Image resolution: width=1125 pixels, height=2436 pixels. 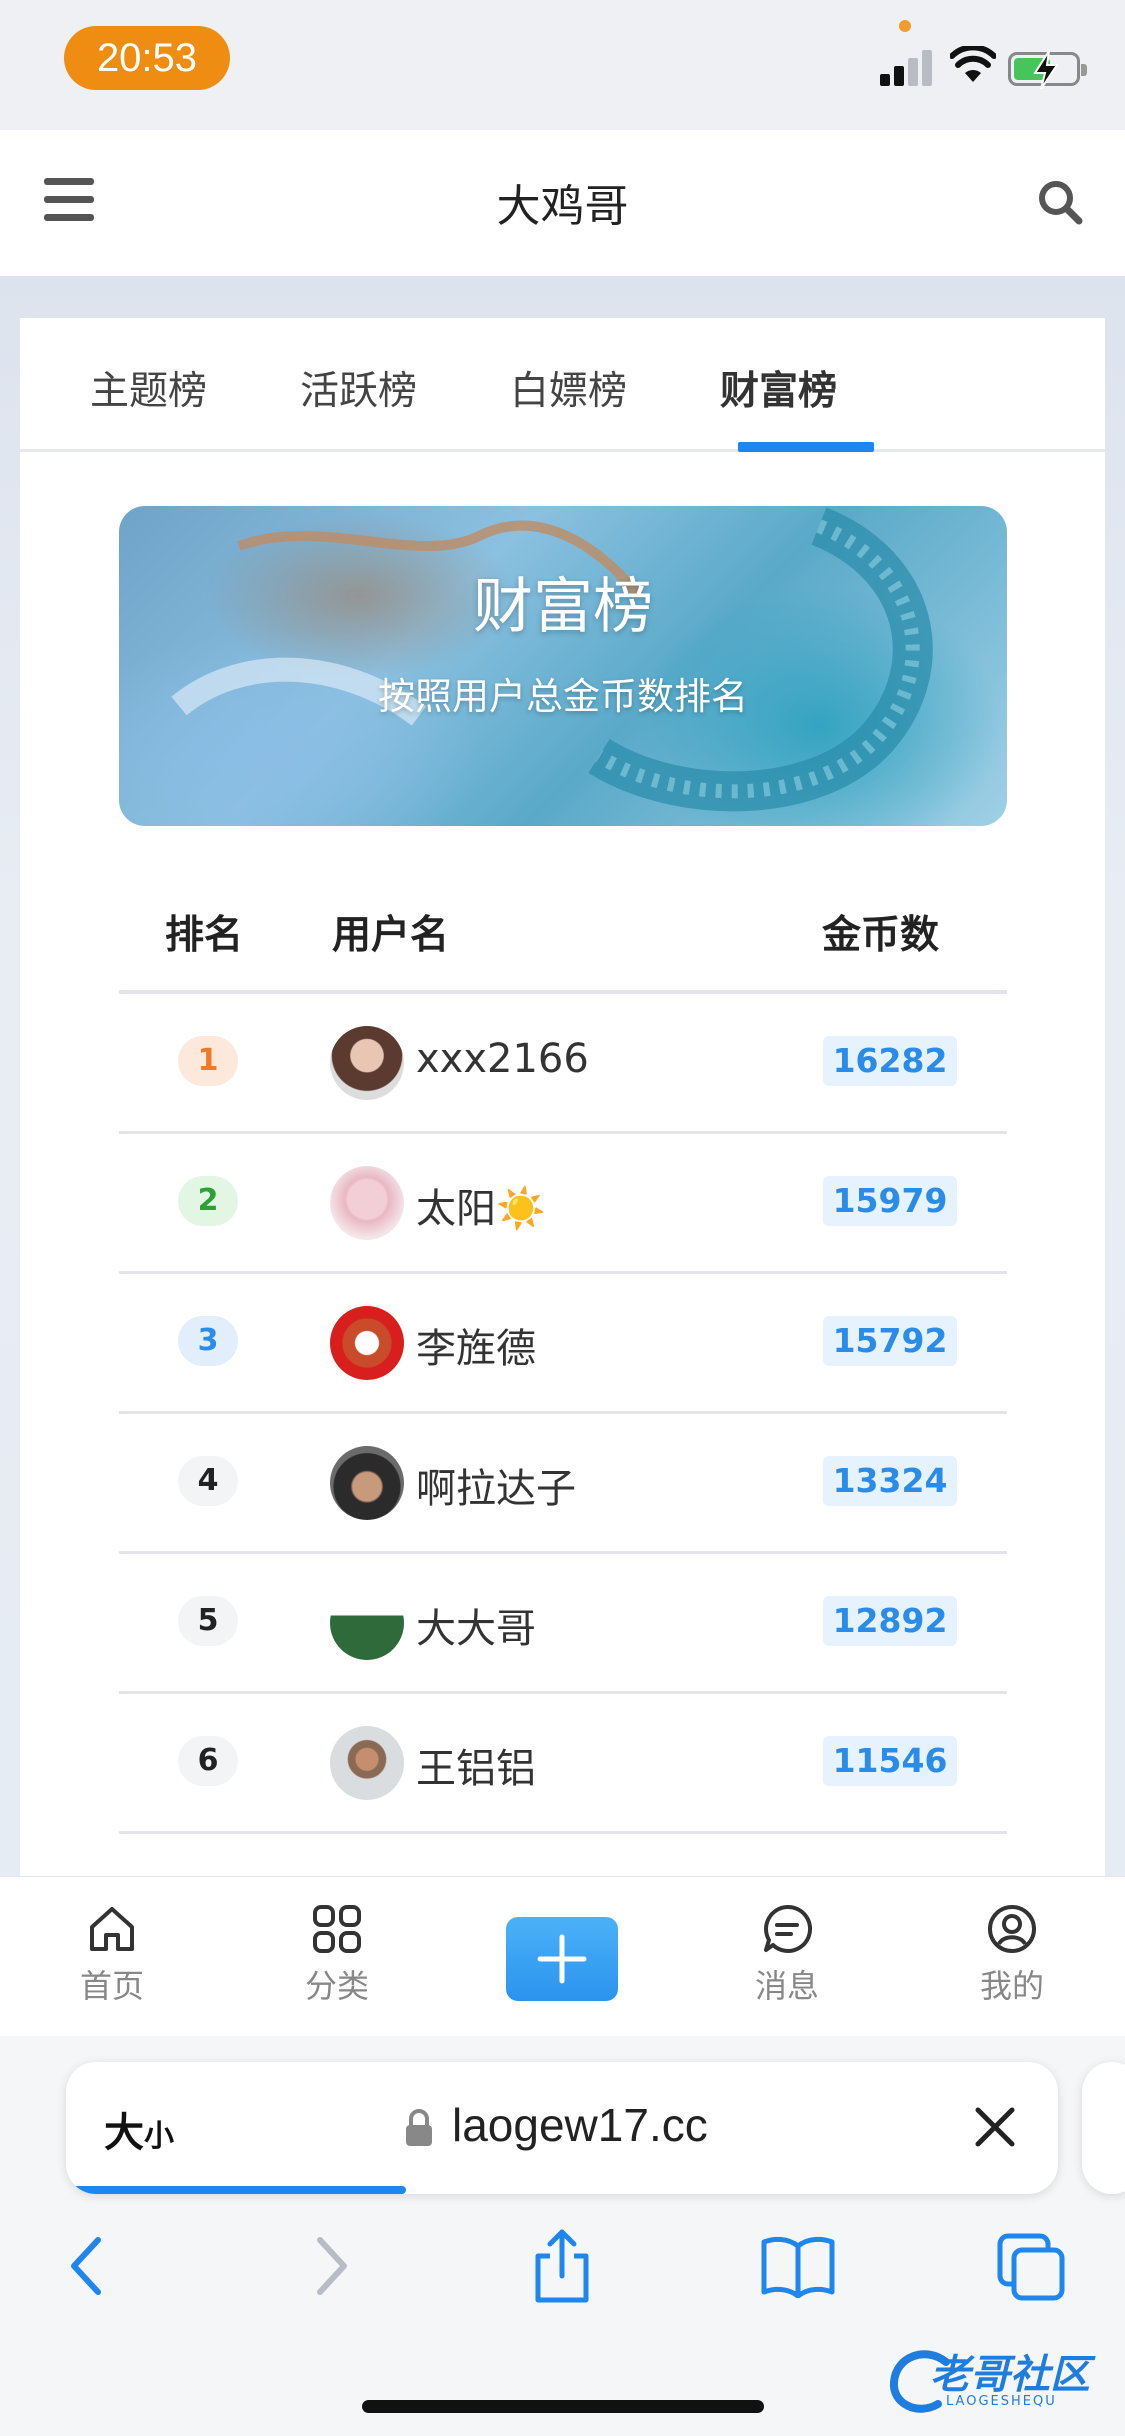 I want to click on ranking-tabs: 主题榜 活跃榜 白嫖榜 财富榜, so click(x=562, y=385).